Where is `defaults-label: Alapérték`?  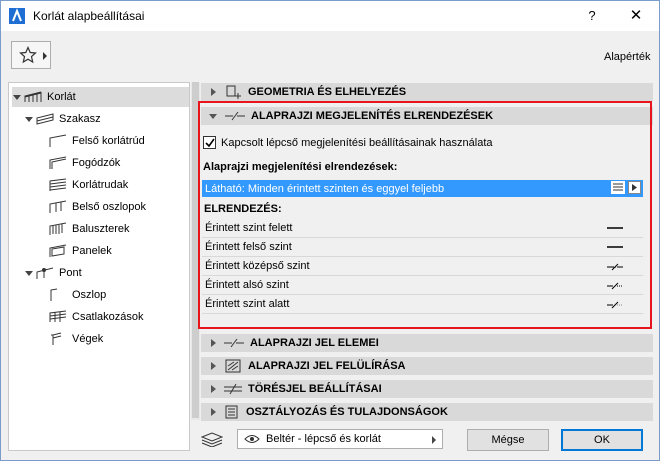 defaults-label: Alapérték is located at coordinates (627, 57).